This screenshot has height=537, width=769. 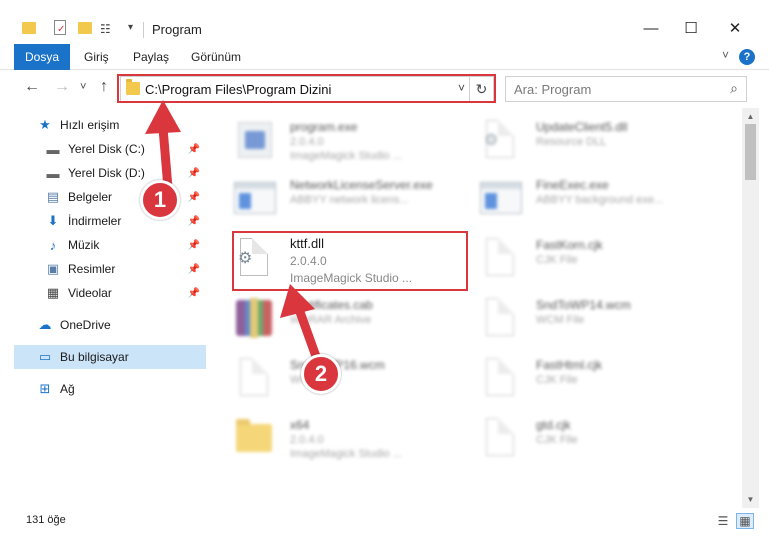 I want to click on scrollbar-thumb, so click(x=750, y=152).